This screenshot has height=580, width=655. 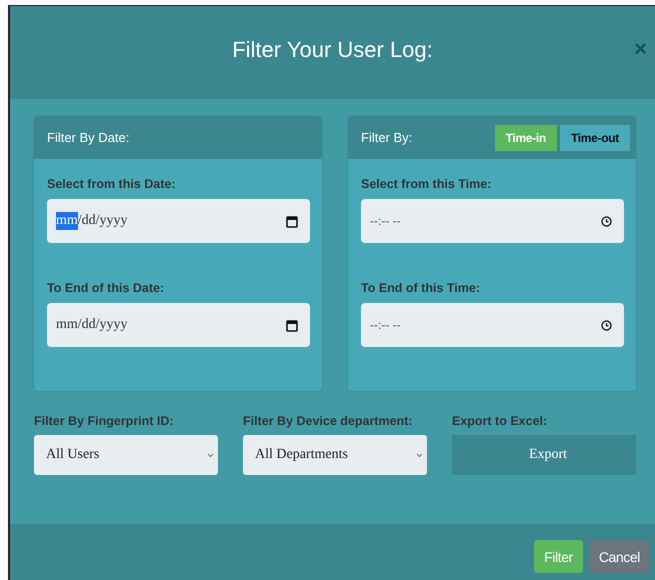 I want to click on field-label: Select from this Time:, so click(x=426, y=184).